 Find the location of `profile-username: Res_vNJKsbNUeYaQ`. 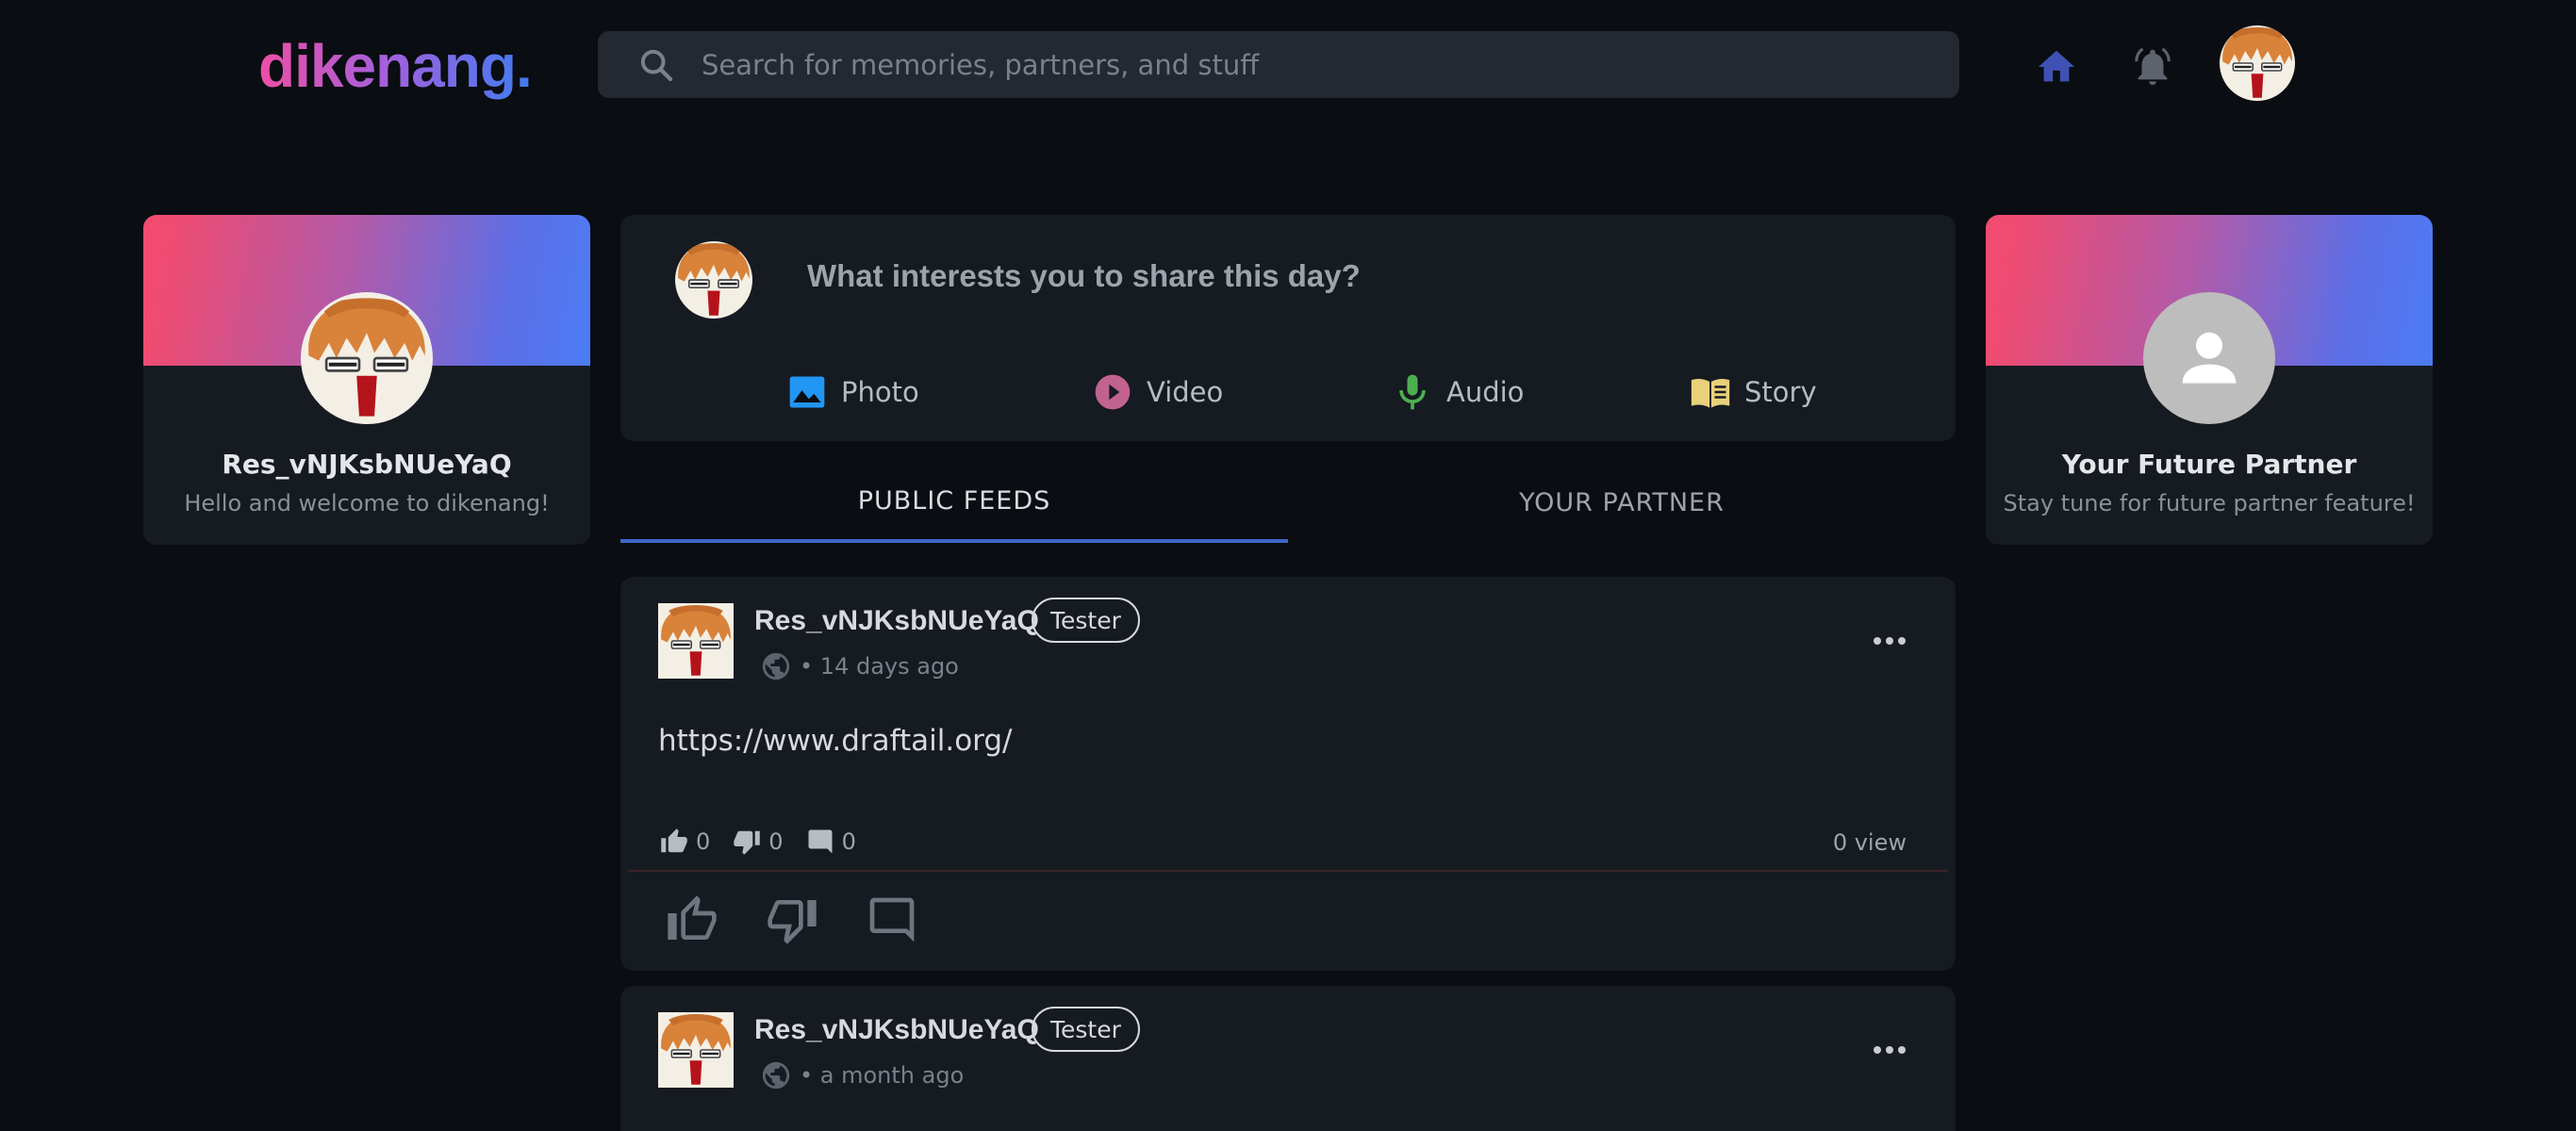

profile-username: Res_vNJKsbNUeYaQ is located at coordinates (366, 465).